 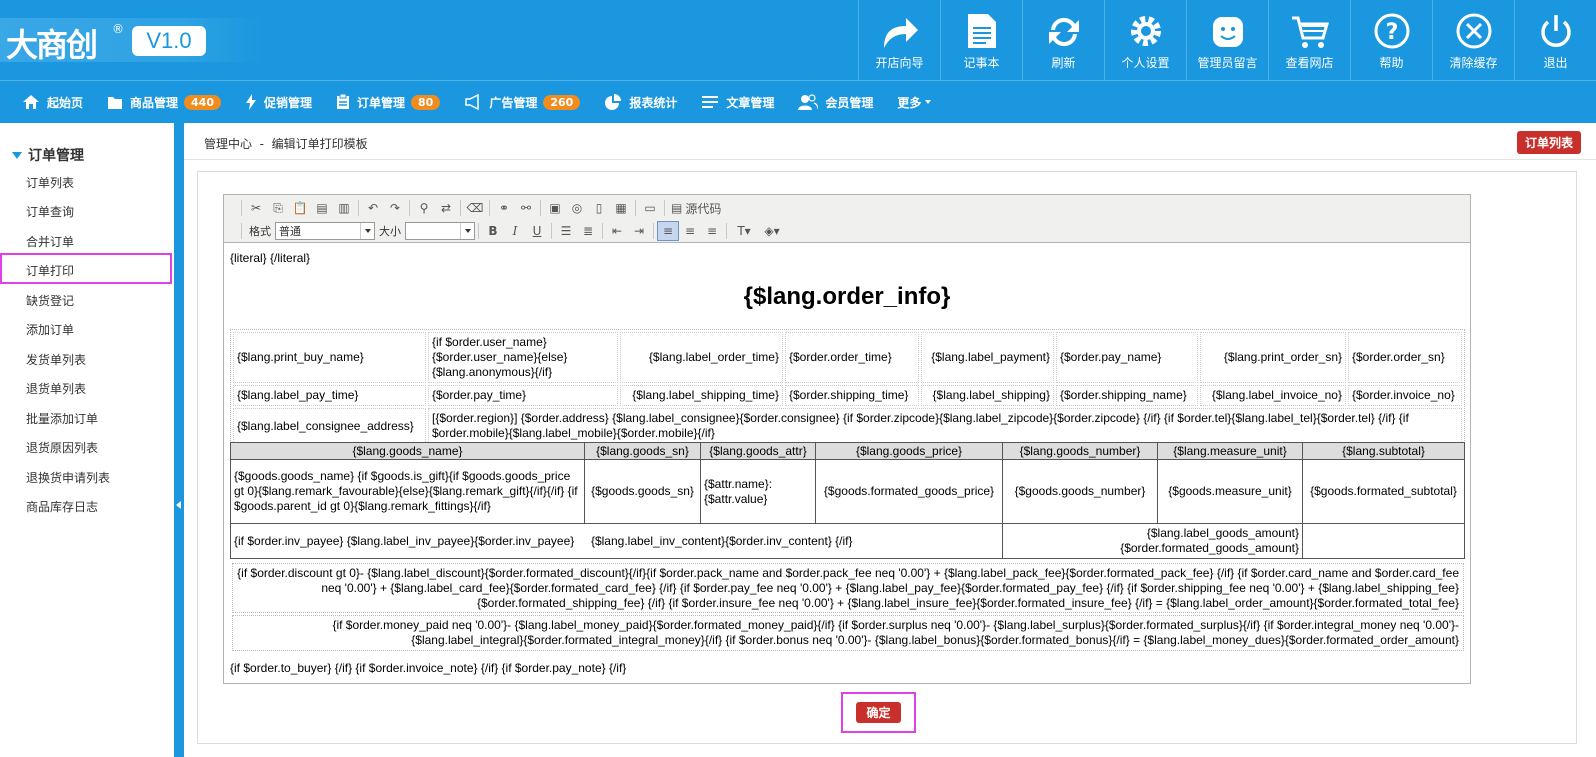 What do you see at coordinates (344, 208) in the screenshot?
I see `paste-word-icon: ▥` at bounding box center [344, 208].